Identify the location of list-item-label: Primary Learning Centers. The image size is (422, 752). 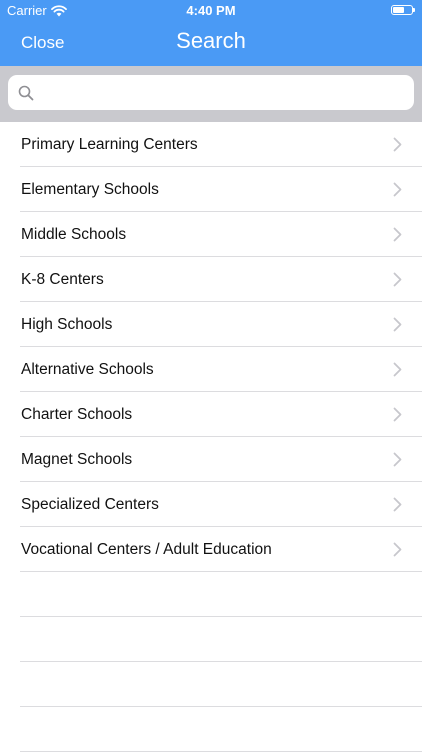
(109, 144).